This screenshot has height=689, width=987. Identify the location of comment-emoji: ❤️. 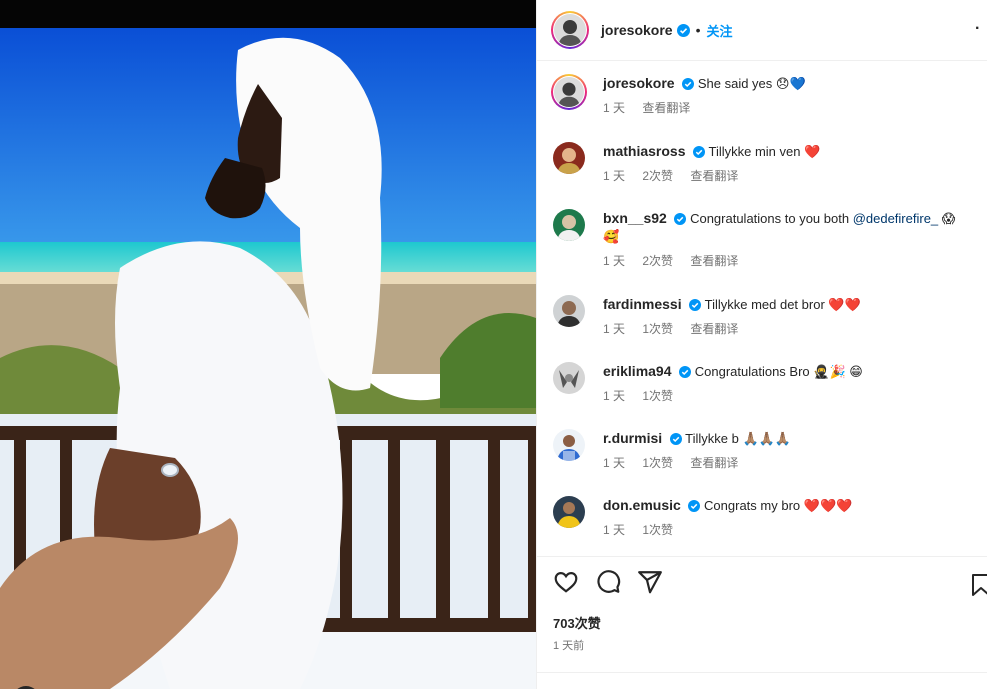
(812, 151).